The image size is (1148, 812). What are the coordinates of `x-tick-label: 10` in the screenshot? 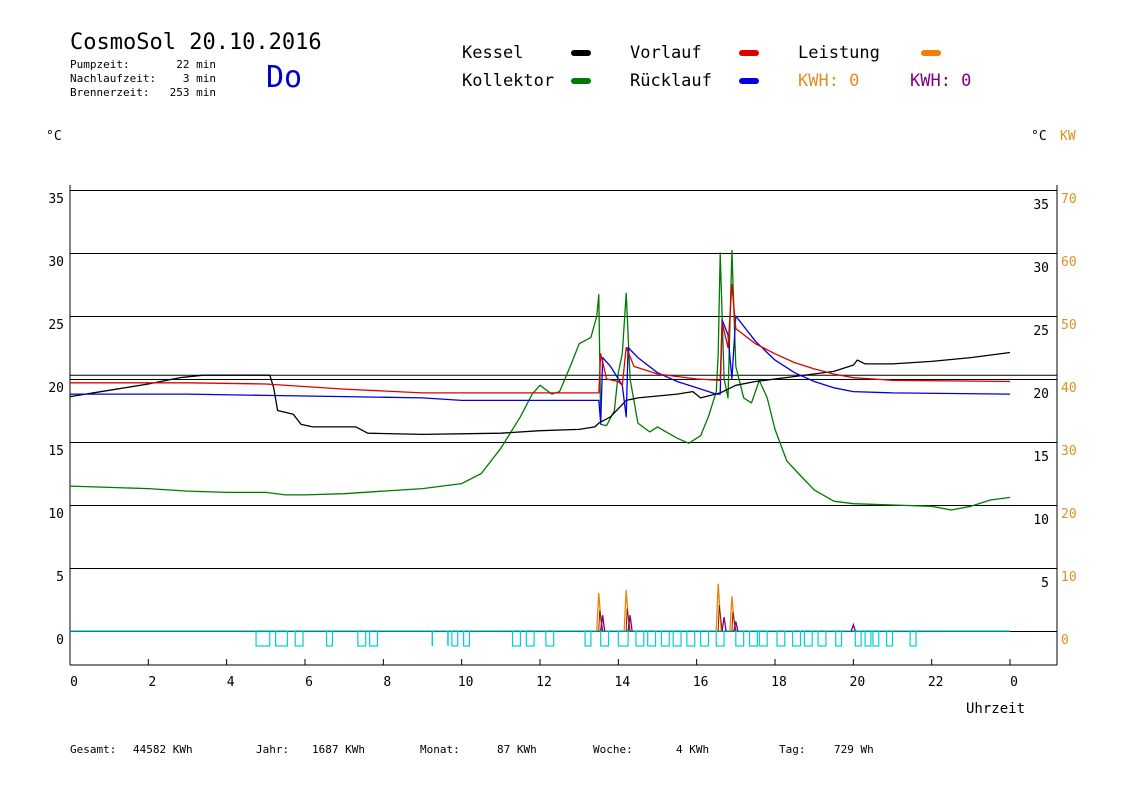 It's located at (466, 682).